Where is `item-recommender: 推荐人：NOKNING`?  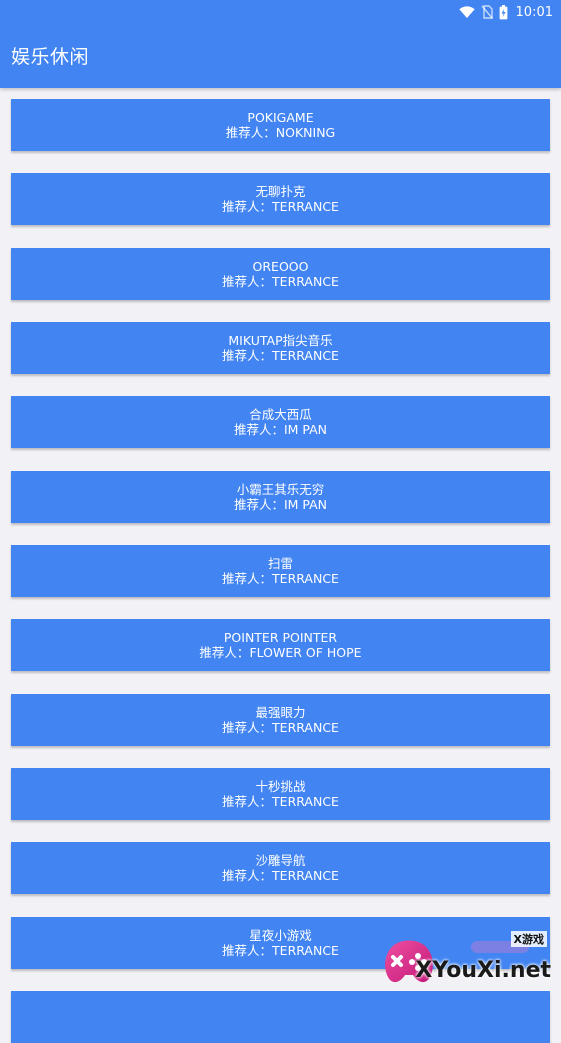 item-recommender: 推荐人：NOKNING is located at coordinates (280, 132).